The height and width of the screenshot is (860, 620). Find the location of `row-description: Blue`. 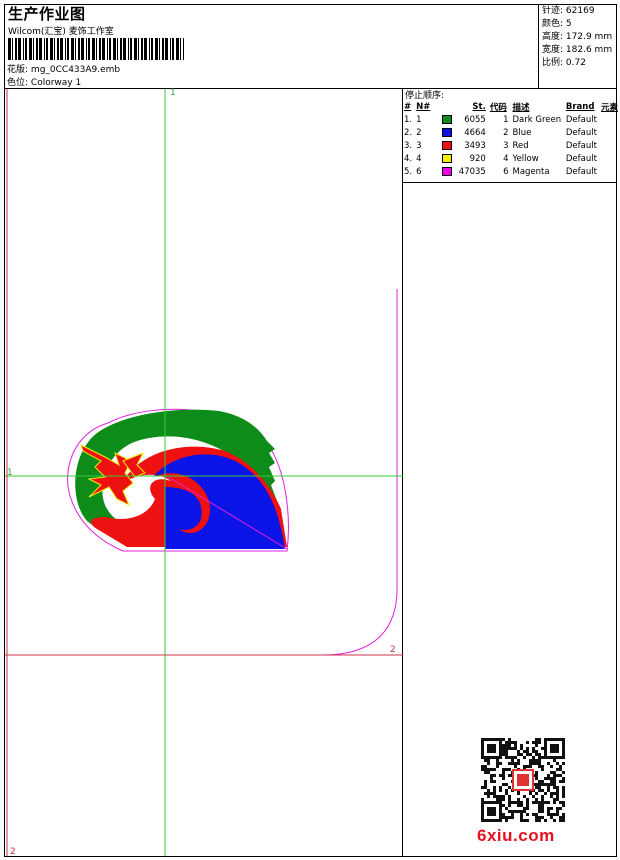

row-description: Blue is located at coordinates (522, 132).